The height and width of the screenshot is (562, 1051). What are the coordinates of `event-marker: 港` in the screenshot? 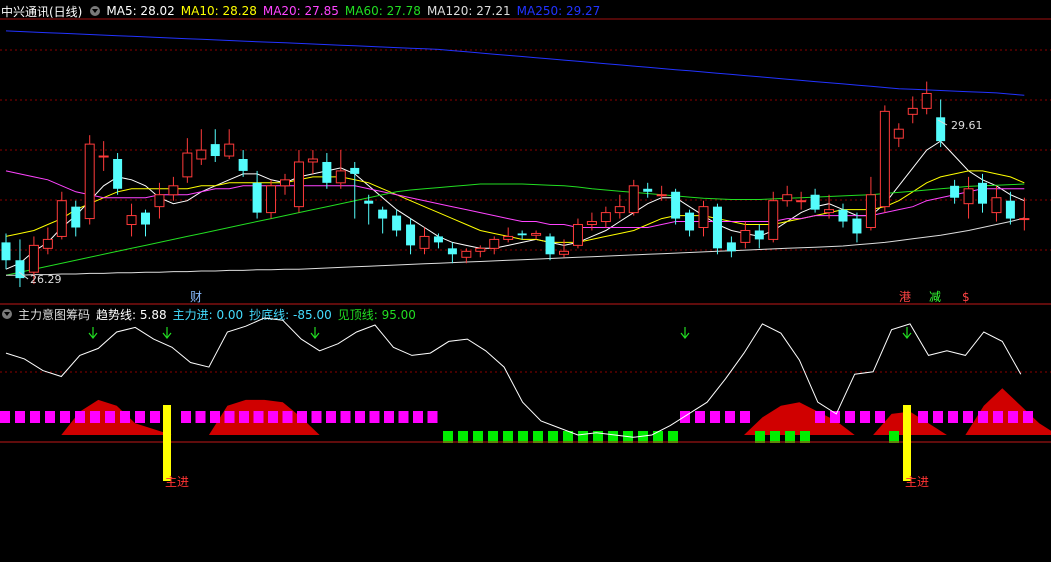 It's located at (905, 297).